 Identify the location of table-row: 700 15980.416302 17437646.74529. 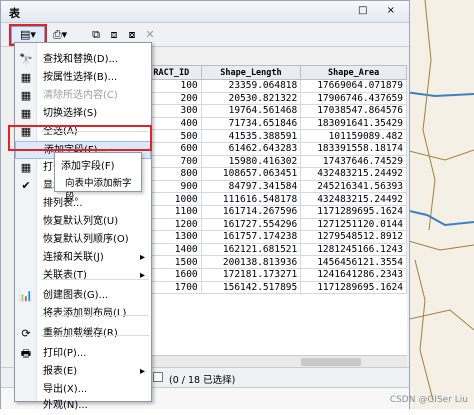
(274, 161).